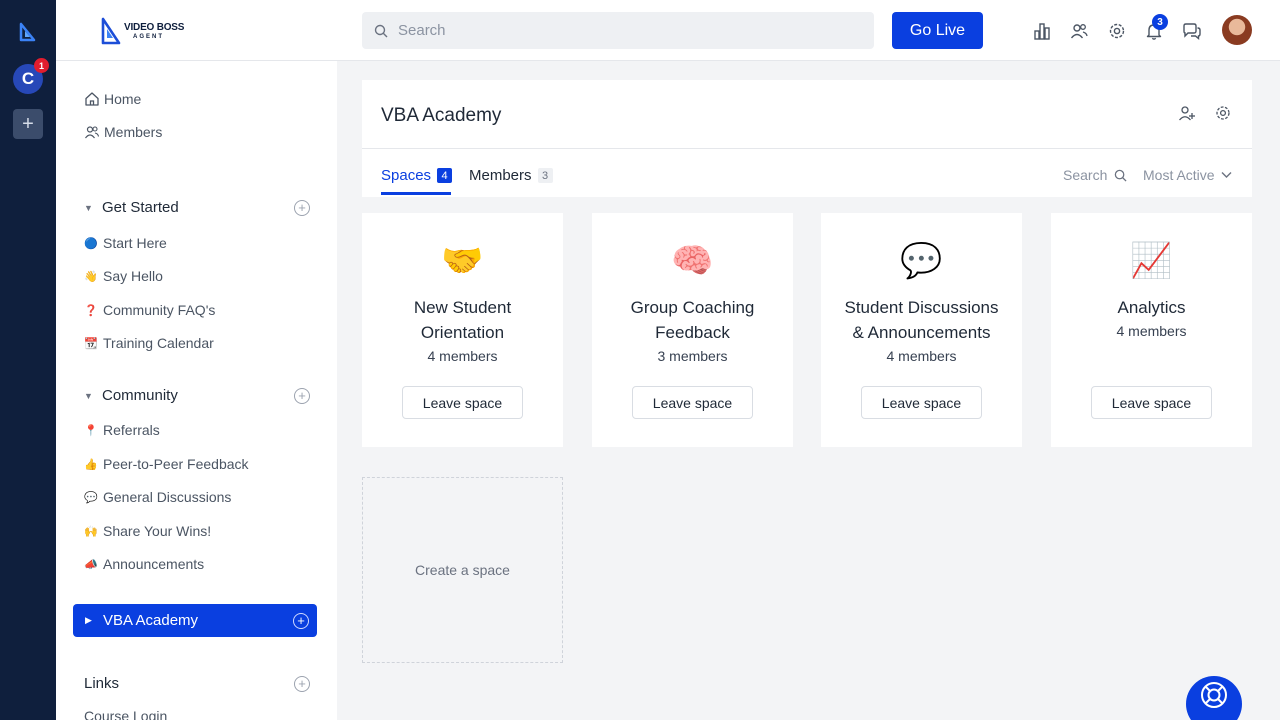 The image size is (1280, 720). I want to click on sidebar-item-share-your-wins: 🙌 Share Your Wins!, so click(147, 531).